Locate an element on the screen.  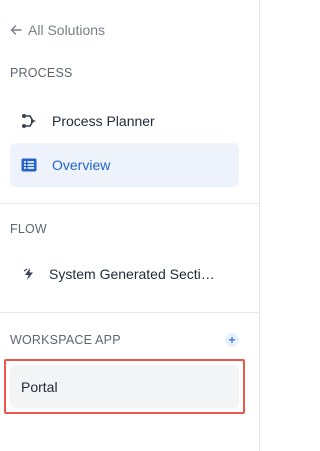
back-to-all-solutions-link: All Solutions is located at coordinates (57, 30).